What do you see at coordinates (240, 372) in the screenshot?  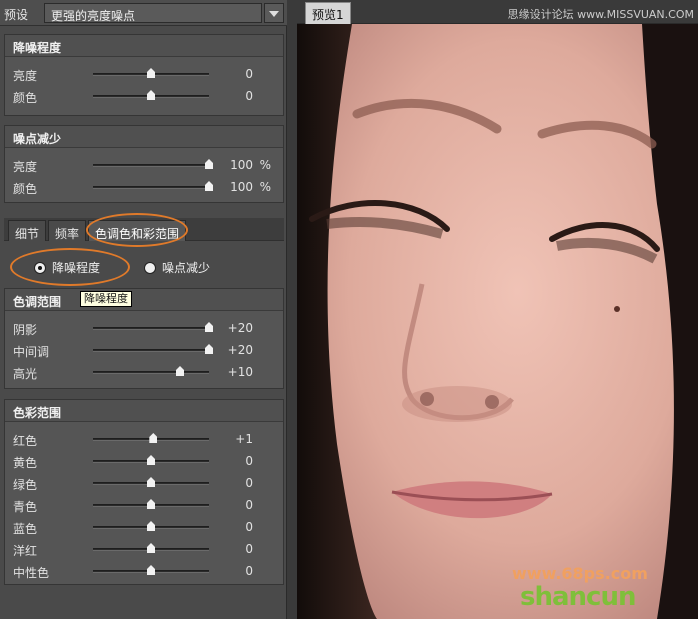 I see `slider-value: +10` at bounding box center [240, 372].